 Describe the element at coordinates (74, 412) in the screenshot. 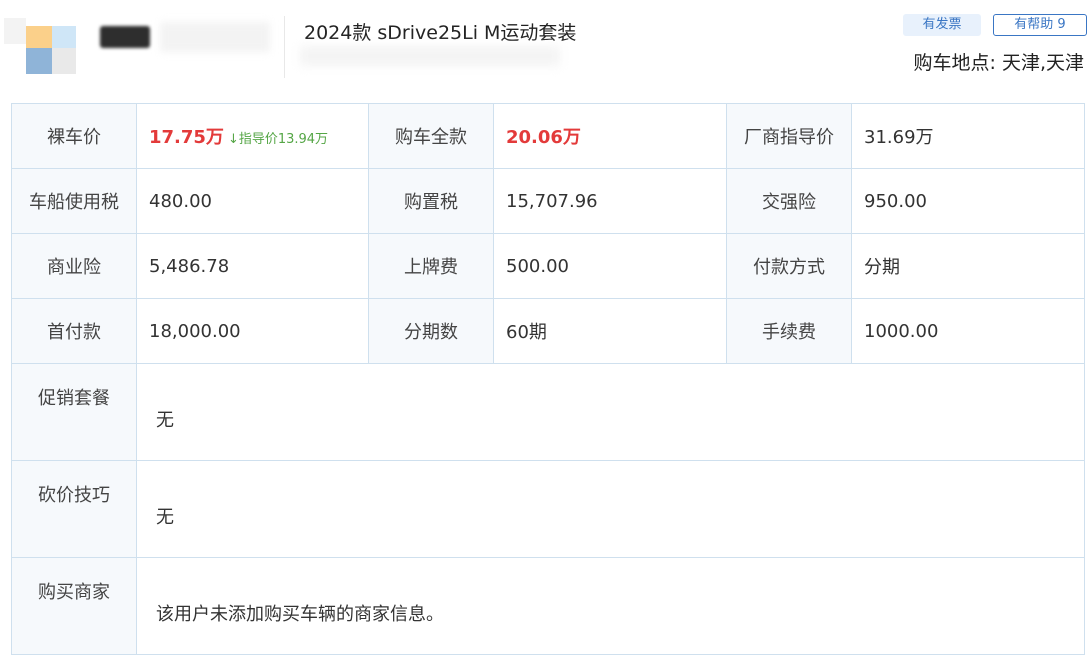

I see `promotion-label: 促销套餐` at that location.